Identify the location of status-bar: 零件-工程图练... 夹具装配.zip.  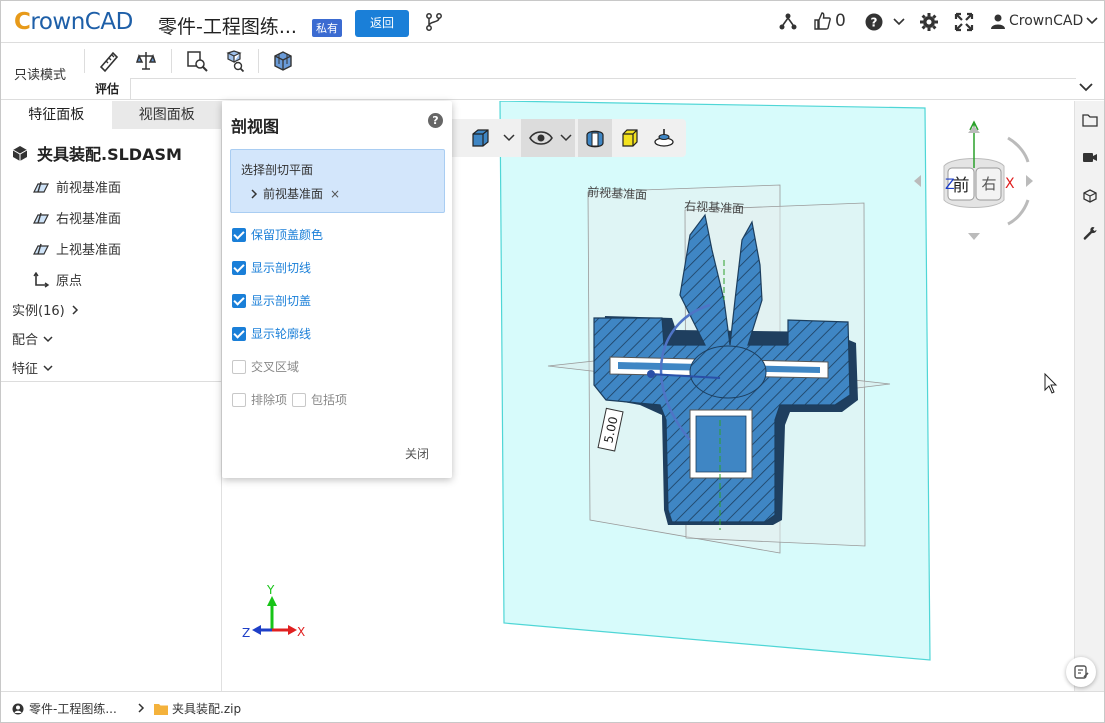
(552, 706).